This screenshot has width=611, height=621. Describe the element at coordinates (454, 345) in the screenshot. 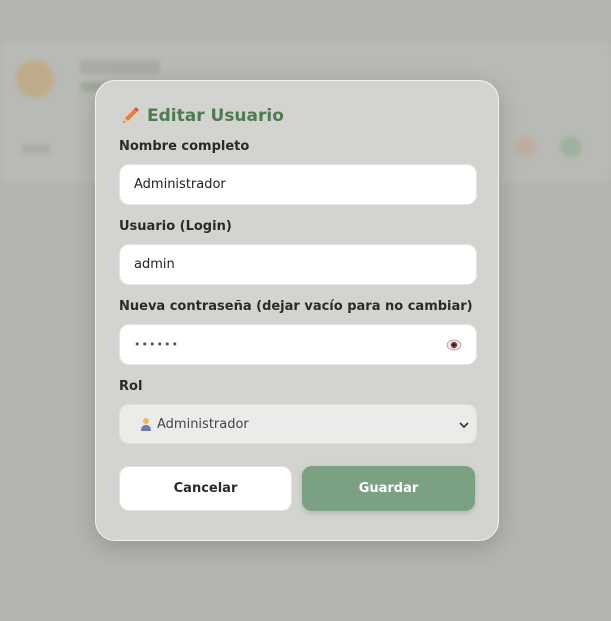

I see `eye-icon` at that location.